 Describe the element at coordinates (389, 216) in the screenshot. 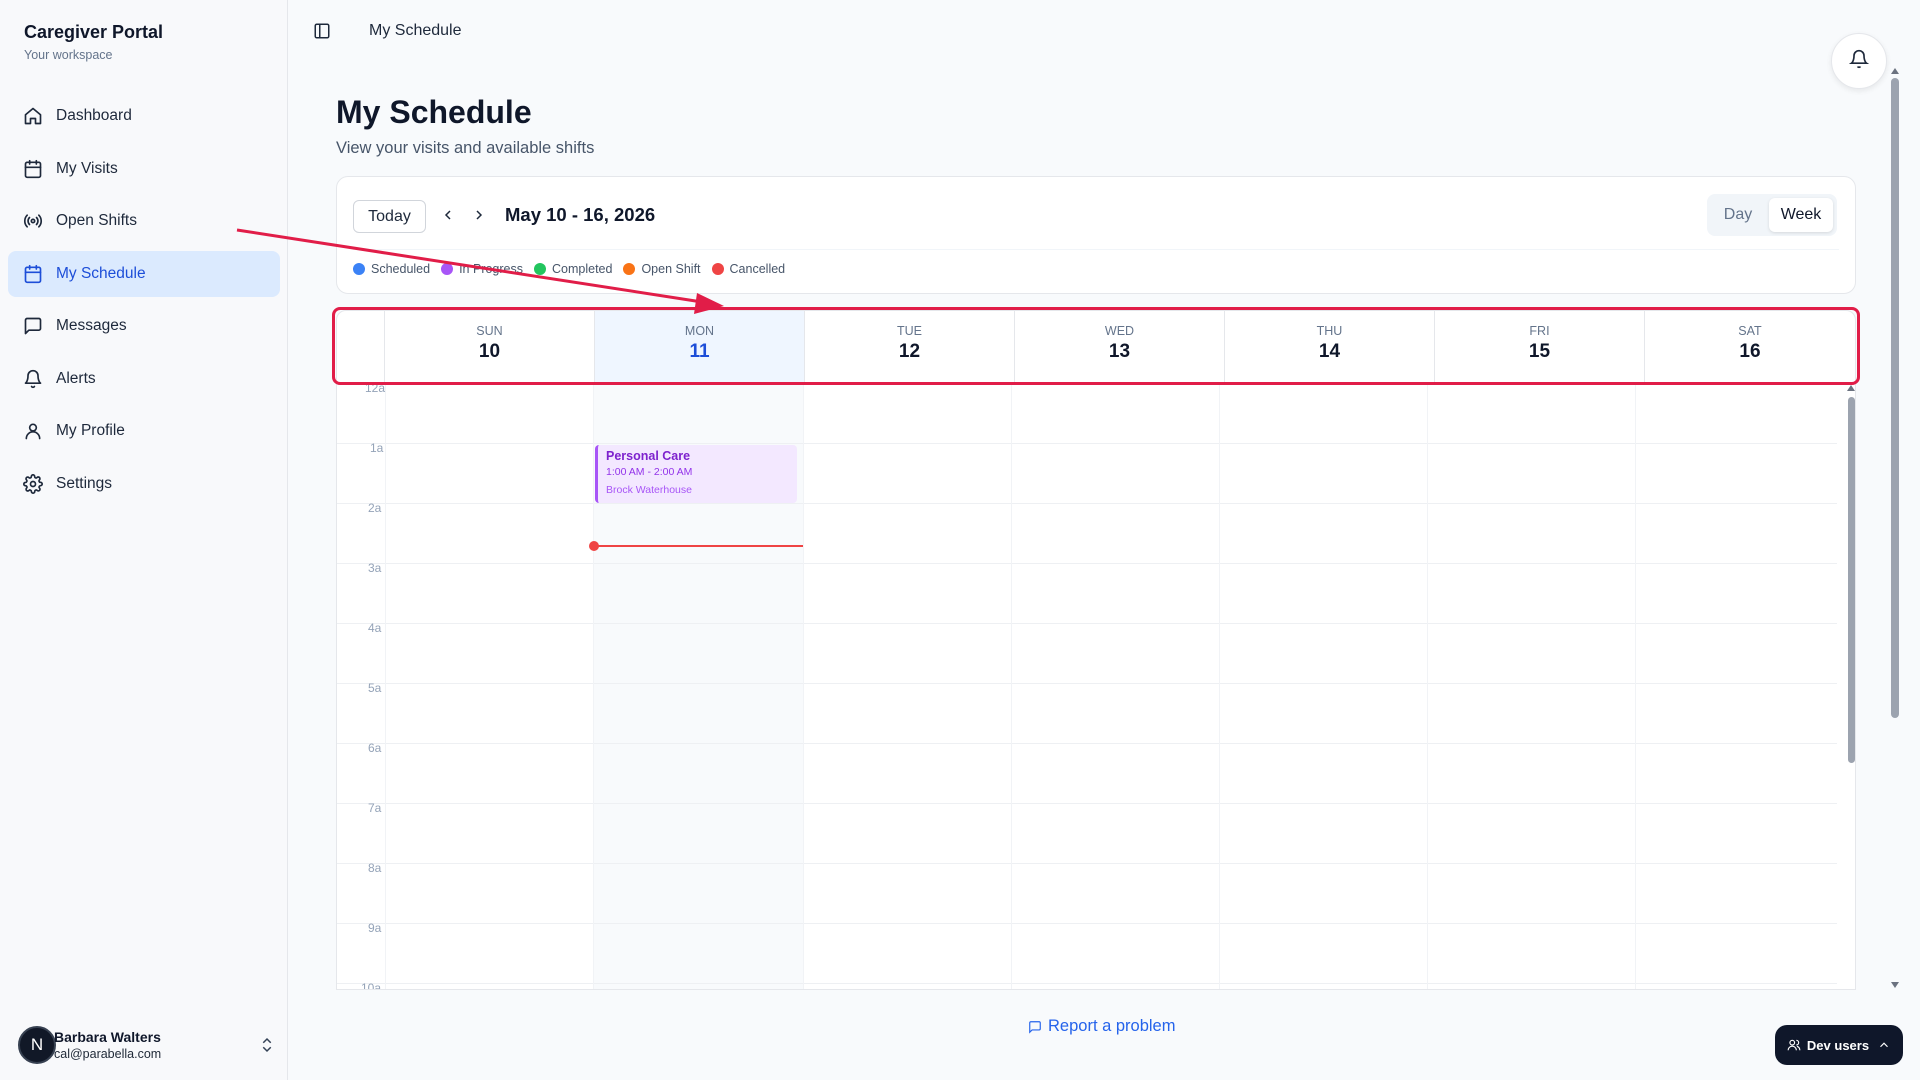

I see `today-button: Today` at that location.